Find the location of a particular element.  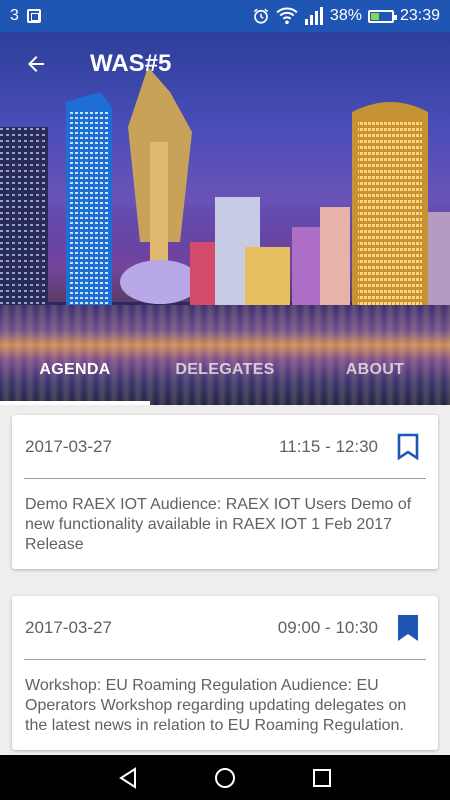

card-header: 2017-03-27 09:00 - 10:30 is located at coordinates (225, 627).